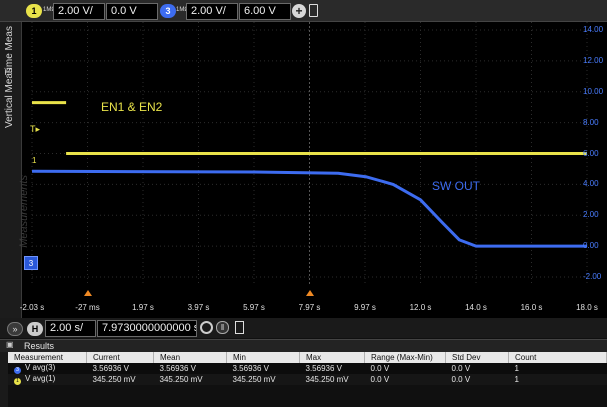 The width and height of the screenshot is (607, 407). I want to click on x-tick-label: 16.0 s, so click(531, 307).